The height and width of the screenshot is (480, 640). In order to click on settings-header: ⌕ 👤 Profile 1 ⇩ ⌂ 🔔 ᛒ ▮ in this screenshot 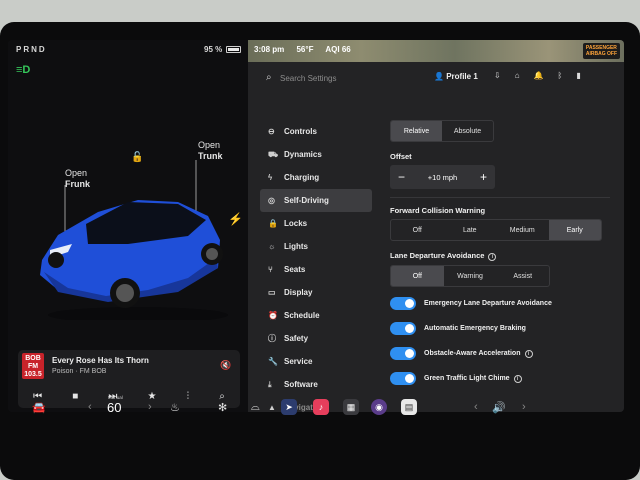, I will do `click(436, 78)`.